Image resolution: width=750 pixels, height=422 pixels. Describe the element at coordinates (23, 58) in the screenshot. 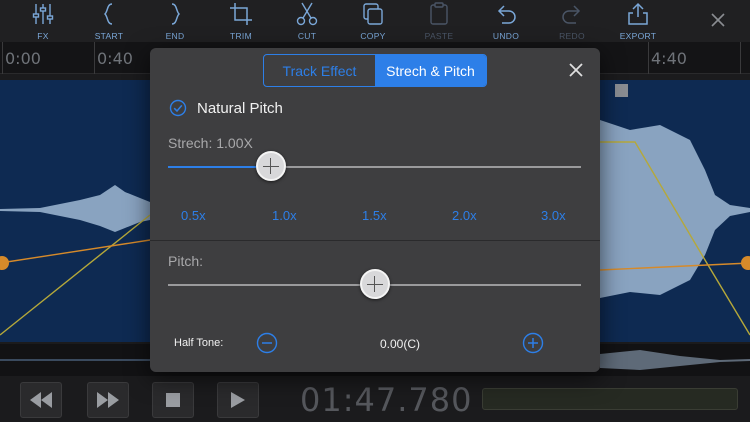

I see `ruler-label-start: 0:00` at that location.